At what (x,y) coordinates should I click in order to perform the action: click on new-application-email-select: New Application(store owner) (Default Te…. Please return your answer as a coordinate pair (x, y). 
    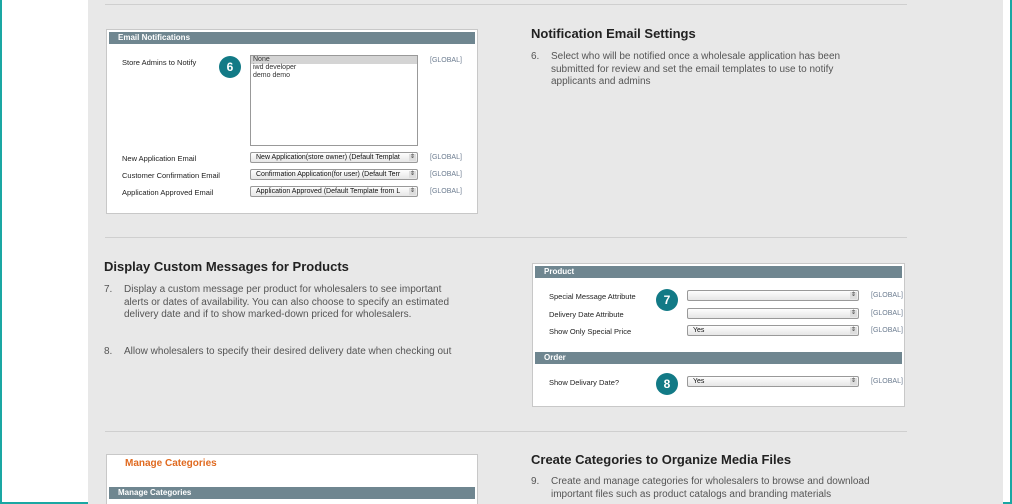
    Looking at the image, I should click on (334, 157).